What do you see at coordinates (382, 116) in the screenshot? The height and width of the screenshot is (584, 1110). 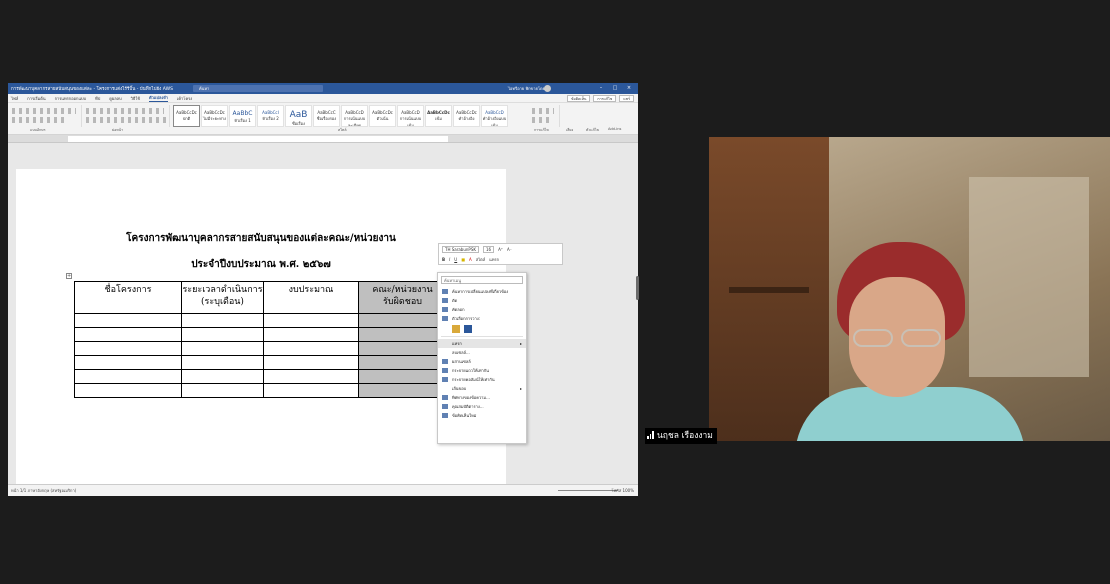 I see `style-emphasis: AaBbCcDc ตัวเน้น` at bounding box center [382, 116].